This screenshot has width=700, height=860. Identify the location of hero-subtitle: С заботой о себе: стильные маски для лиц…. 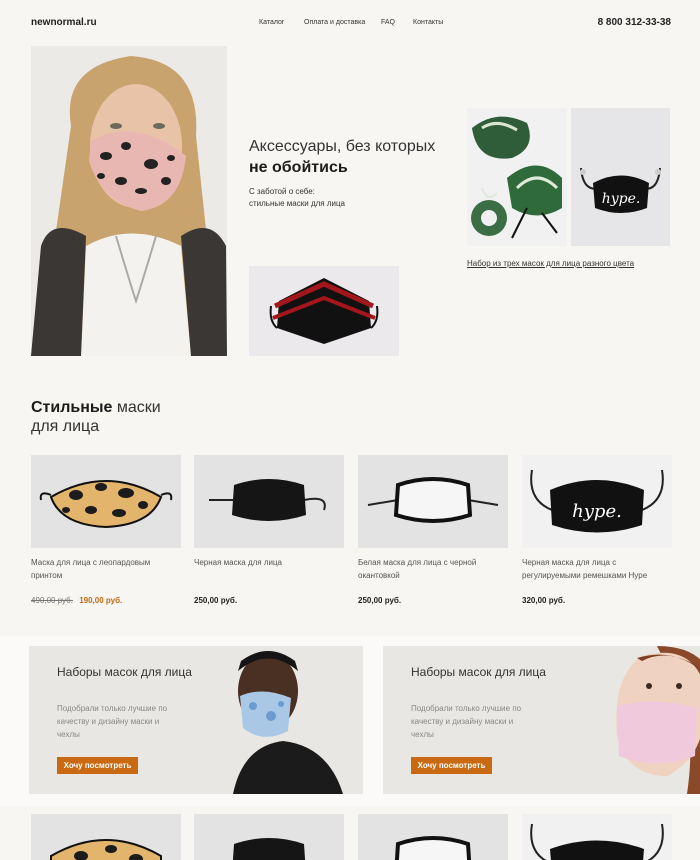
(324, 198).